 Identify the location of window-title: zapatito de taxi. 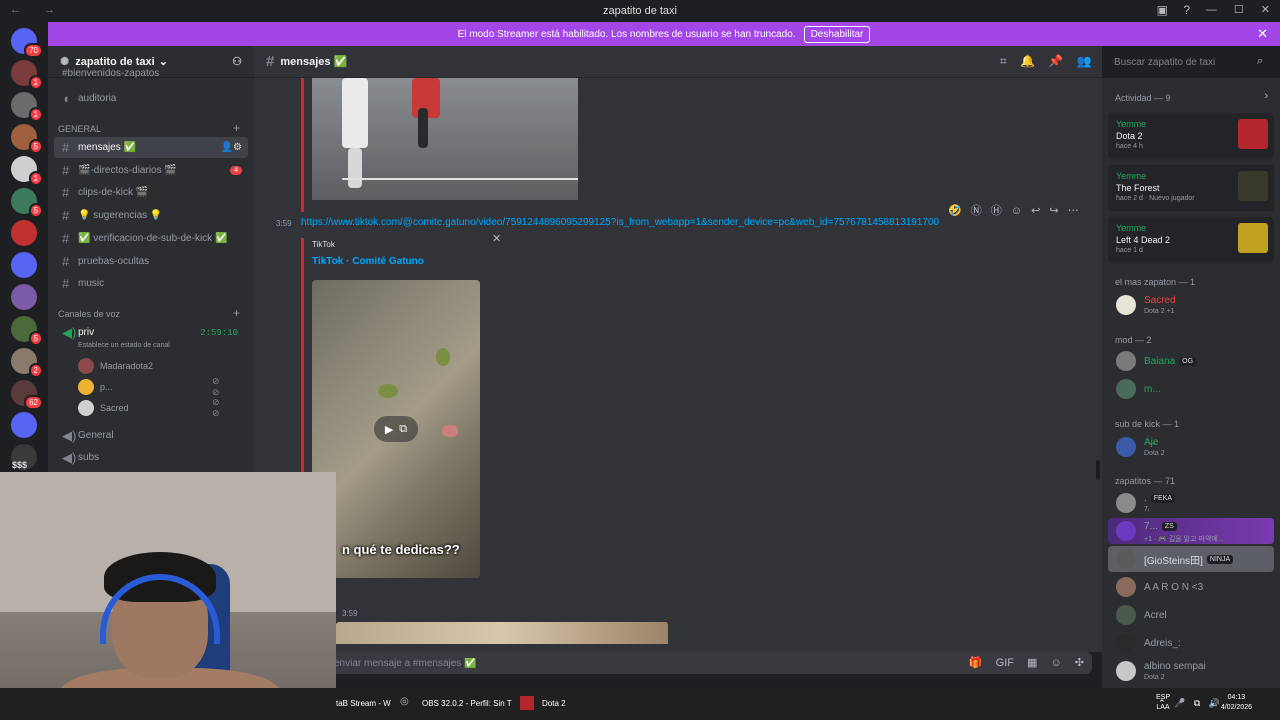
(640, 11).